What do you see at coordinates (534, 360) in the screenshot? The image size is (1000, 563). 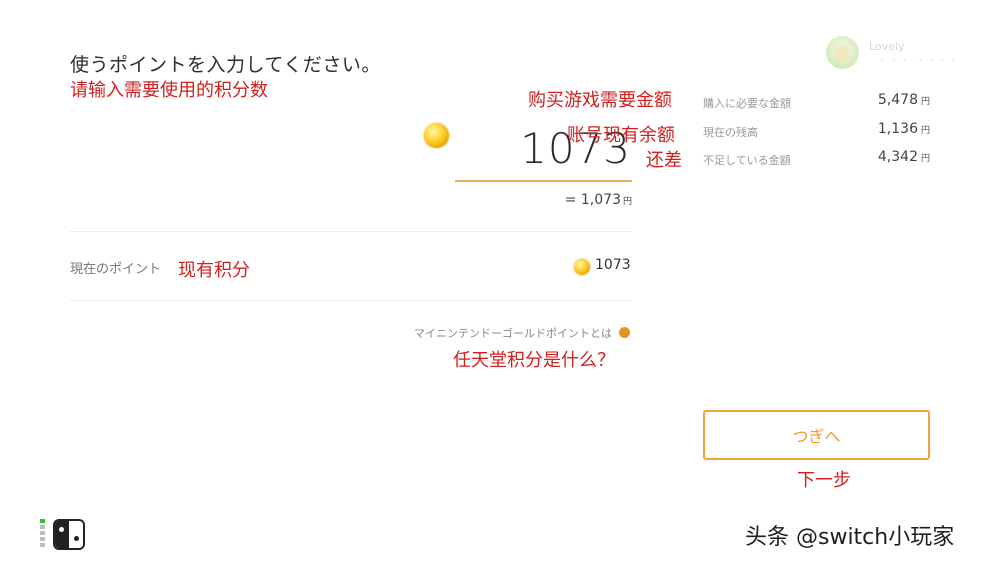 I see `annotation-what-is: 任天堂积分是什么？` at bounding box center [534, 360].